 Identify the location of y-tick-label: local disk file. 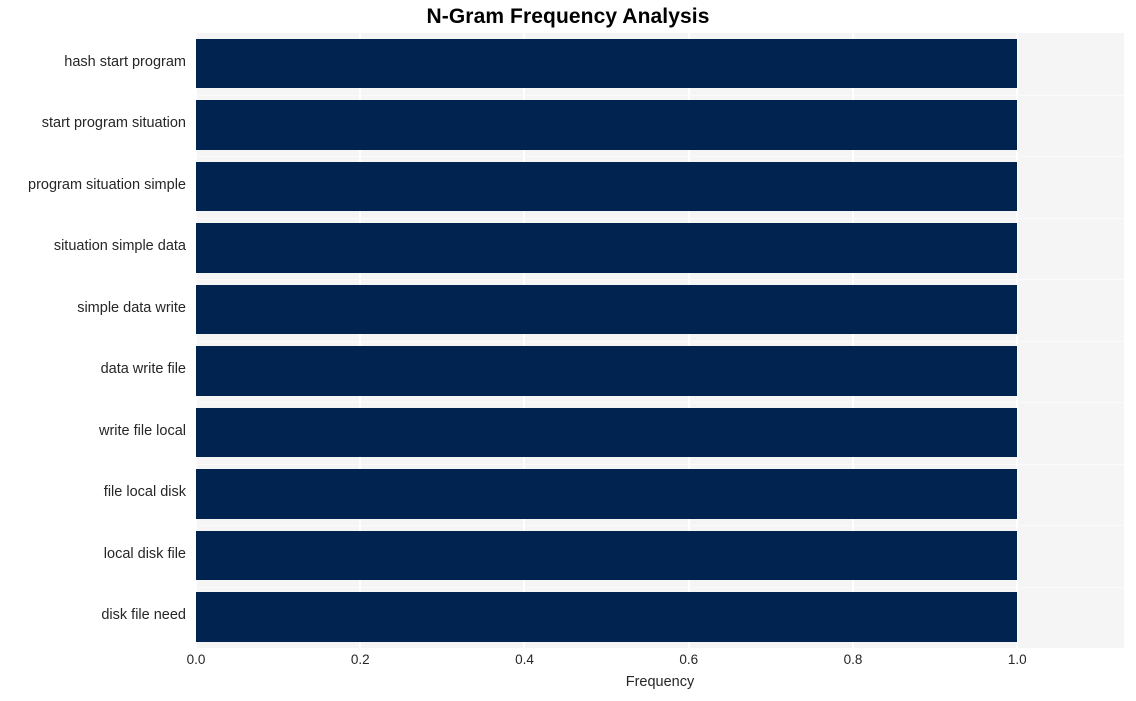
(144, 553).